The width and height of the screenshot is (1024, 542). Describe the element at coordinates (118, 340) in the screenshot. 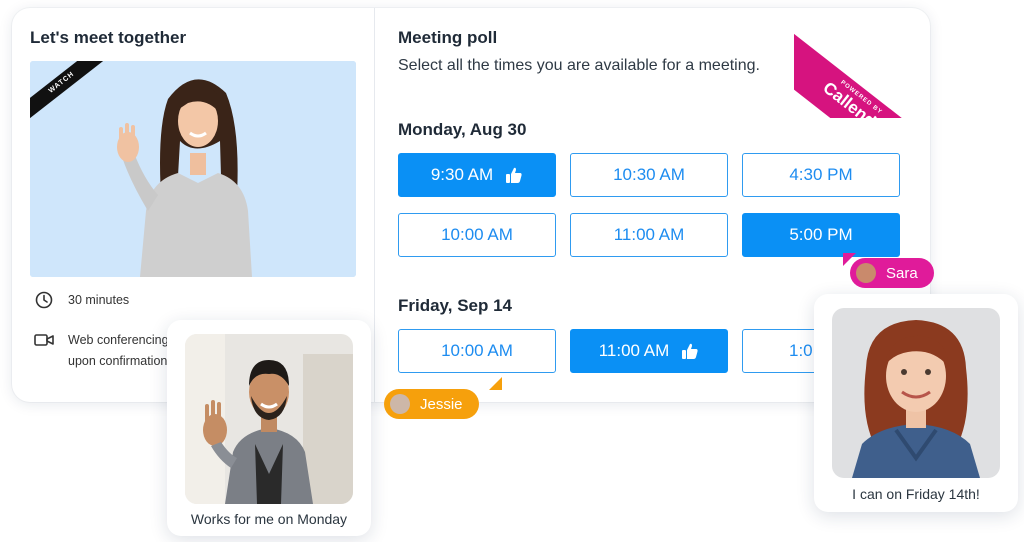

I see `conferencing-text-line1: Web conferencing` at that location.